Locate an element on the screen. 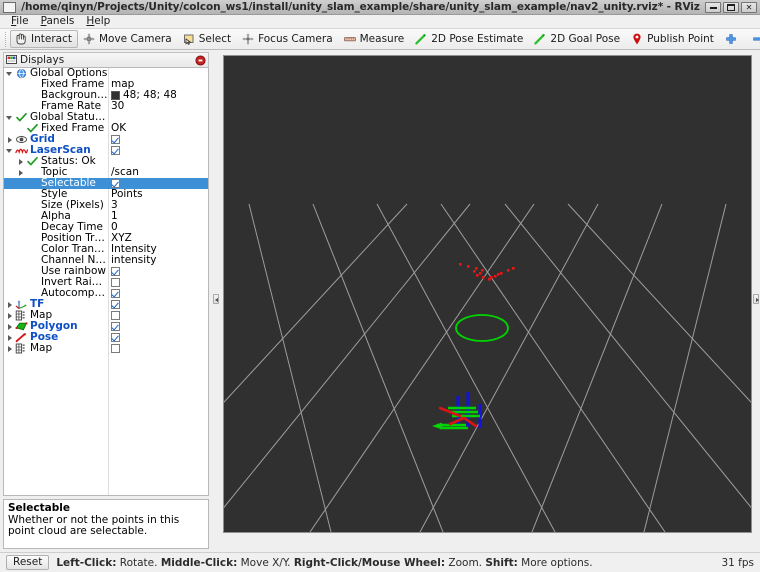 This screenshot has width=760, height=572. tool-interact: Interact is located at coordinates (44, 39).